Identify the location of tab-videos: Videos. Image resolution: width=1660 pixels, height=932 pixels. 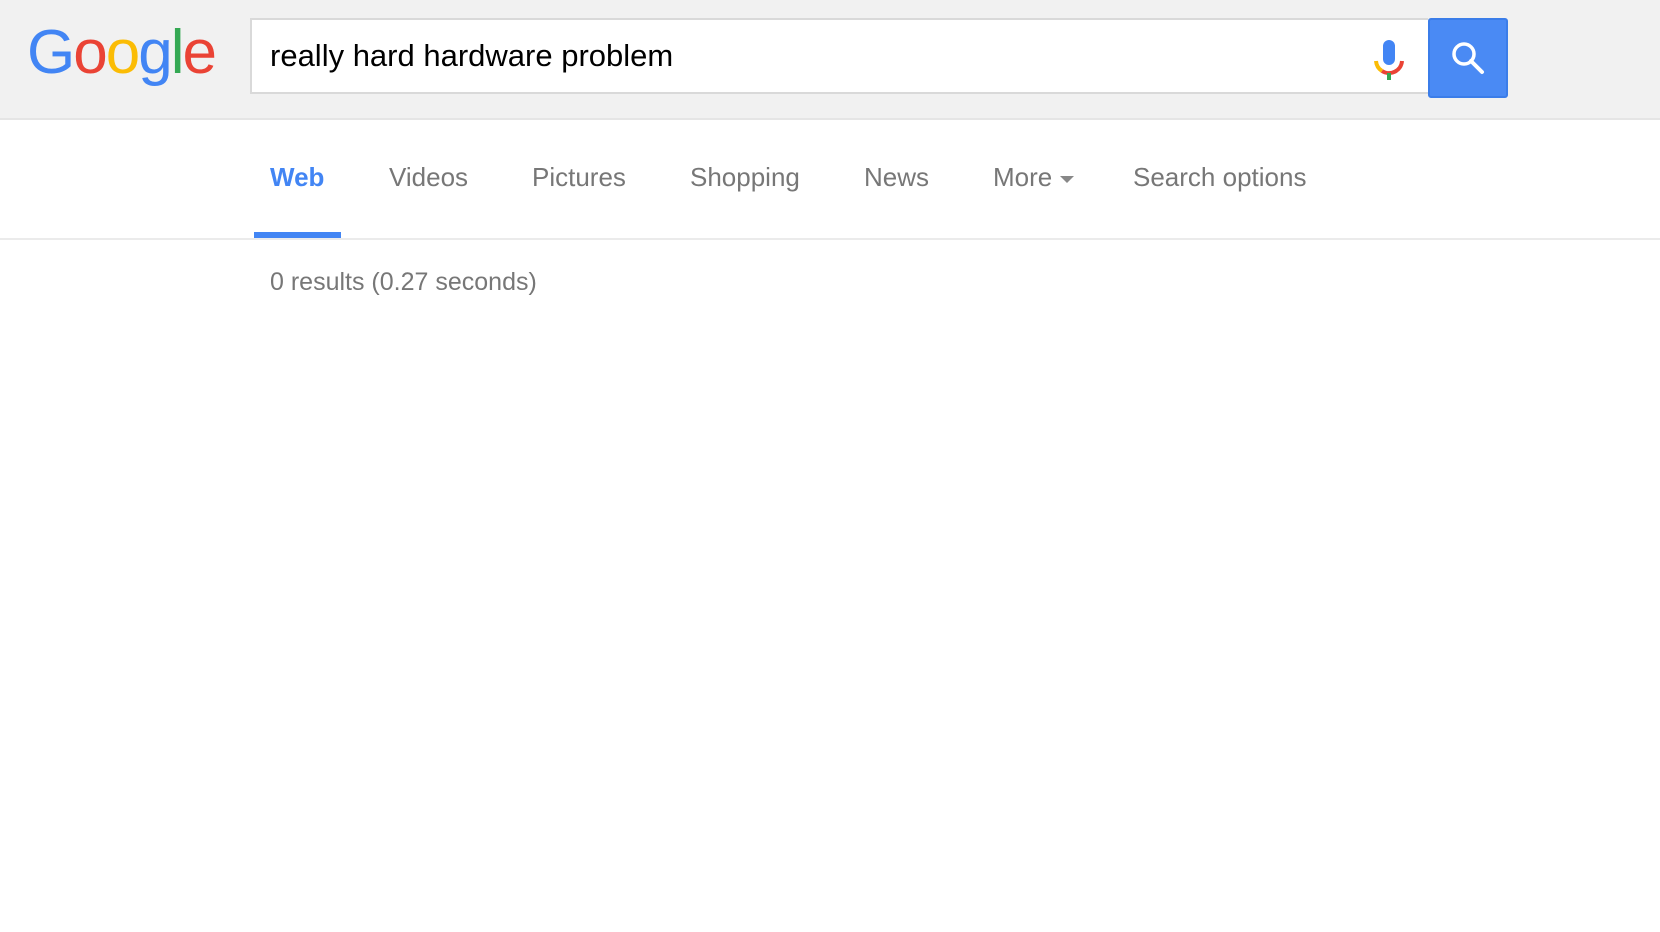
(428, 177).